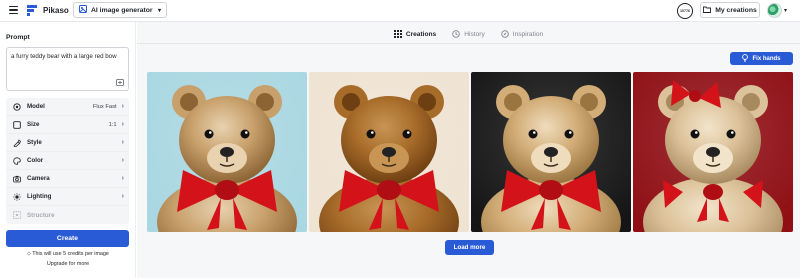 This screenshot has height=278, width=800. I want to click on camera-icon, so click(17, 179).